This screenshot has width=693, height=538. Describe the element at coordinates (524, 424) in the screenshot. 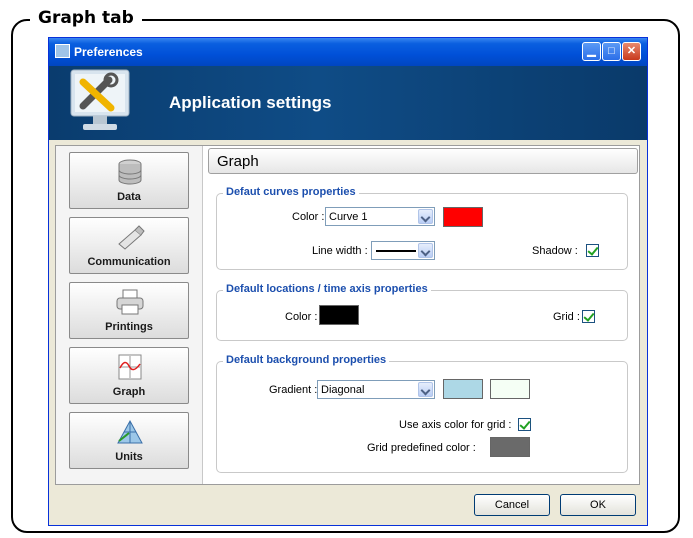

I see `use-axis-color-checkbox` at that location.